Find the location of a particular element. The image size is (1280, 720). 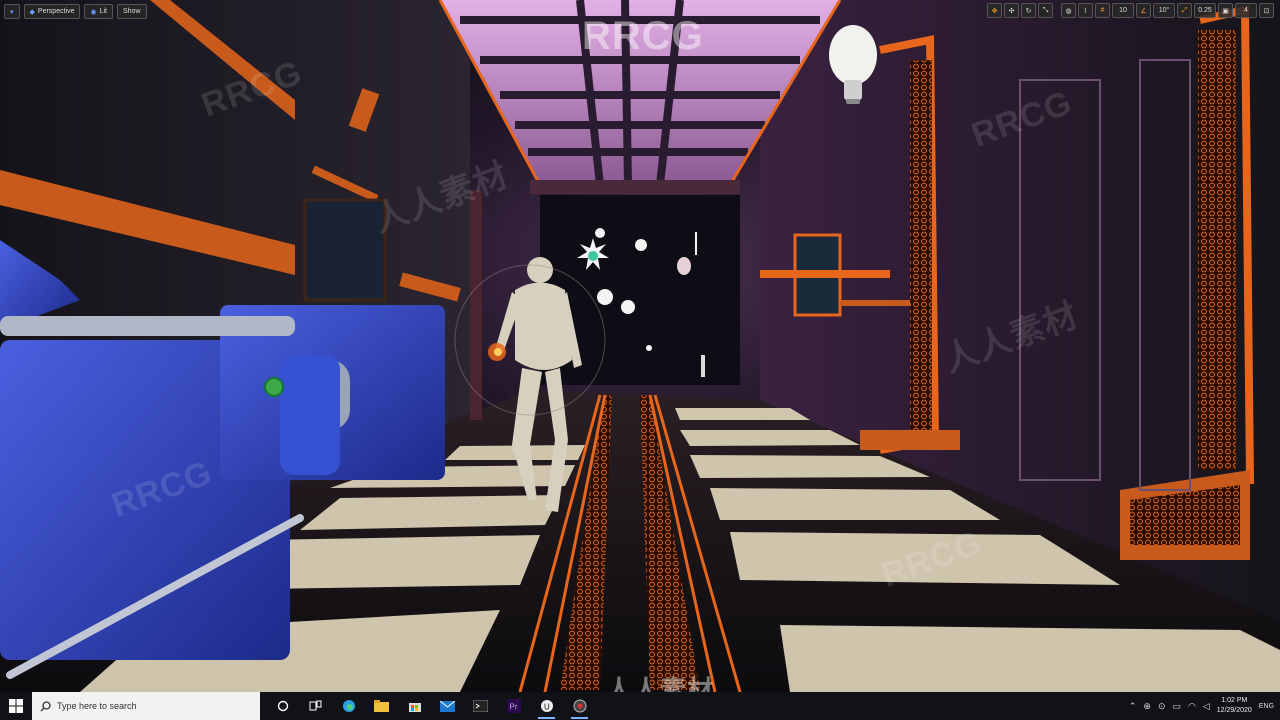

lit-label: Lit is located at coordinates (103, 11).